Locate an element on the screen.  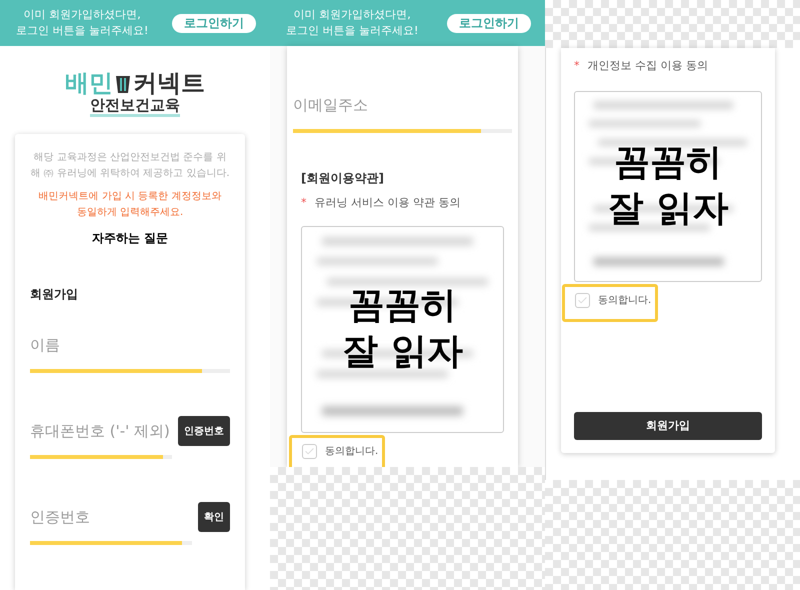
logo-subtitle: 안전보건교육 is located at coordinates (135, 106).